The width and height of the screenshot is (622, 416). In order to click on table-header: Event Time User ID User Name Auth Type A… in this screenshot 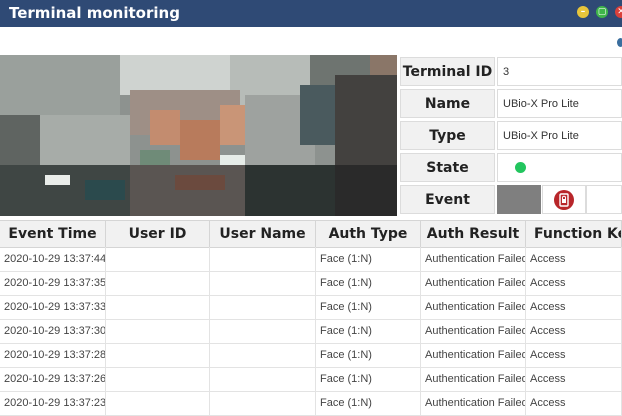, I will do `click(311, 234)`.